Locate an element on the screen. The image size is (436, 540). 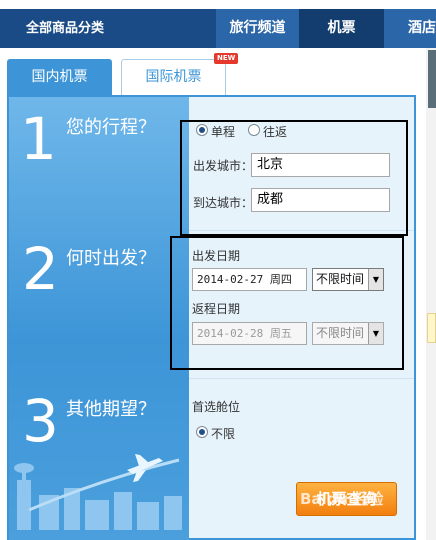
nav-flight: 机票 is located at coordinates (341, 28).